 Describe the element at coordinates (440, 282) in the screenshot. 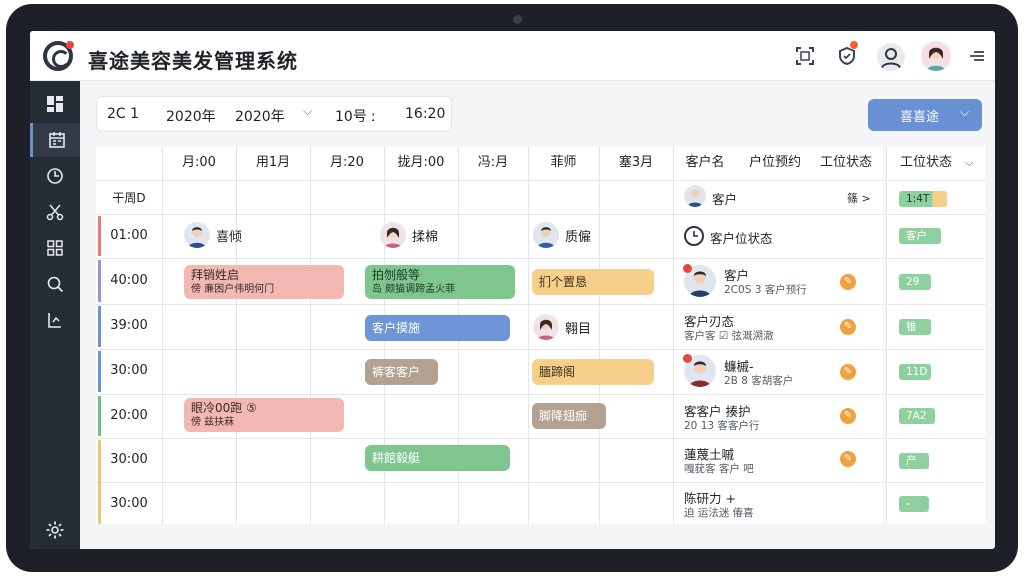

I see `appointment-card: 拍刎般等 岛 颇猫调蹄孟火菲` at that location.